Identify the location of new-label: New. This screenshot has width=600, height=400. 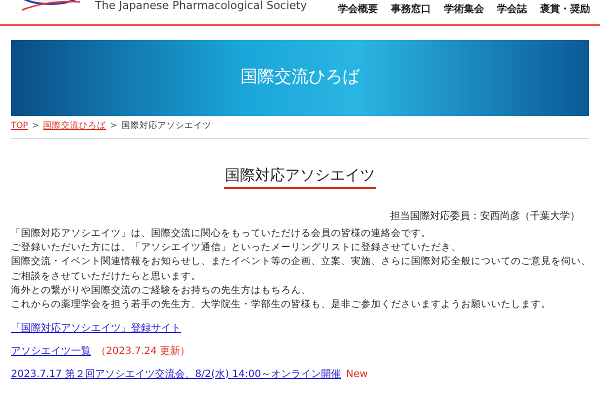
(357, 375).